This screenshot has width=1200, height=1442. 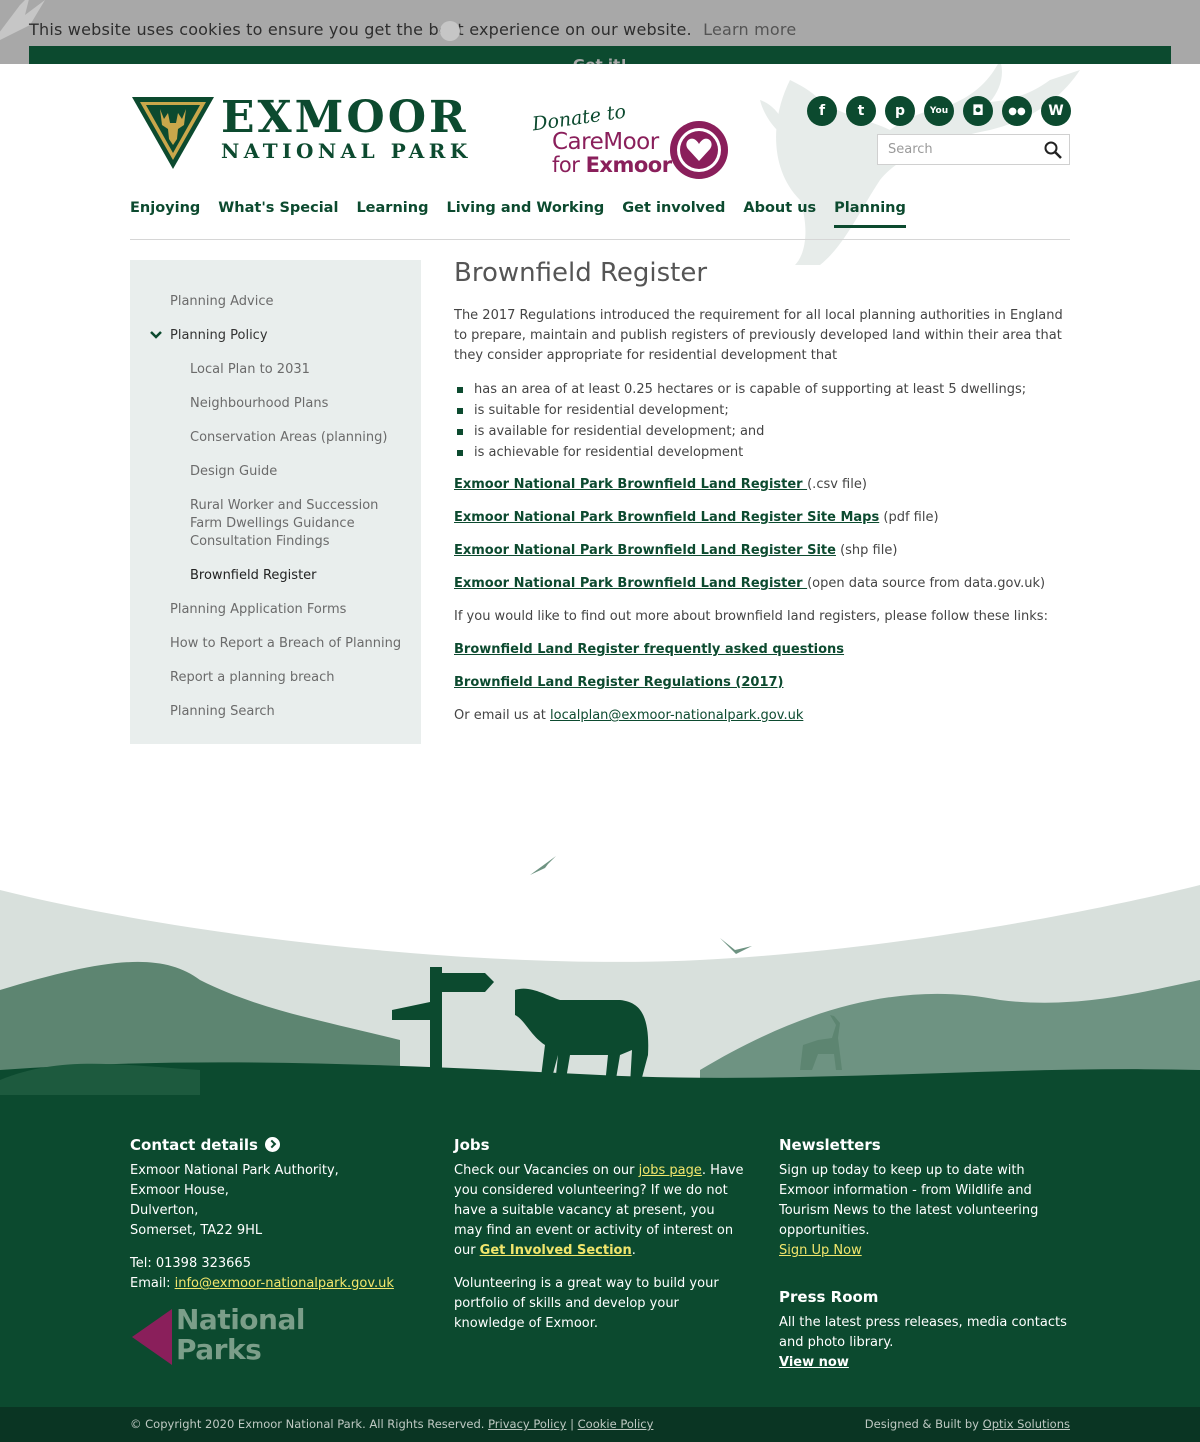 What do you see at coordinates (275, 720) in the screenshot?
I see `sidebar-item-planning-search: Planning Search` at bounding box center [275, 720].